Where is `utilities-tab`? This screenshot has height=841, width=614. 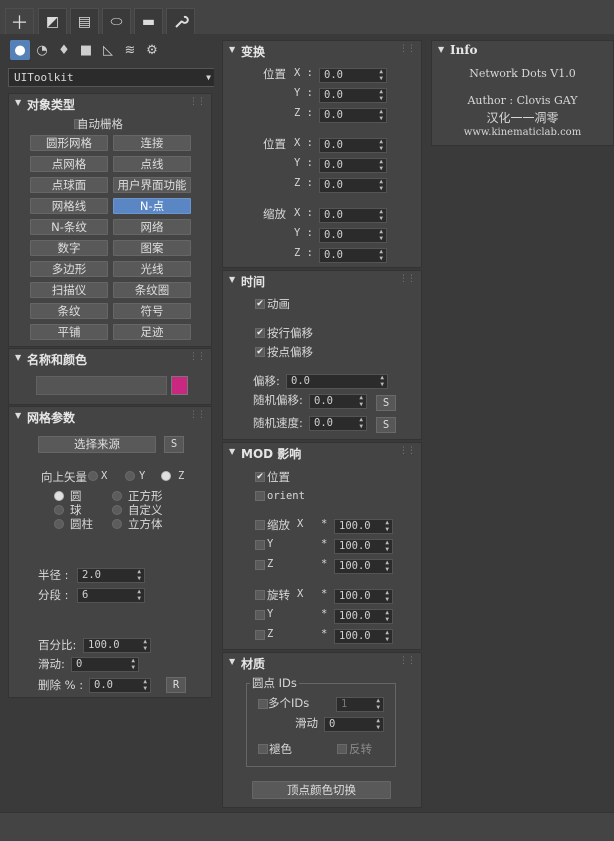 utilities-tab is located at coordinates (180, 21).